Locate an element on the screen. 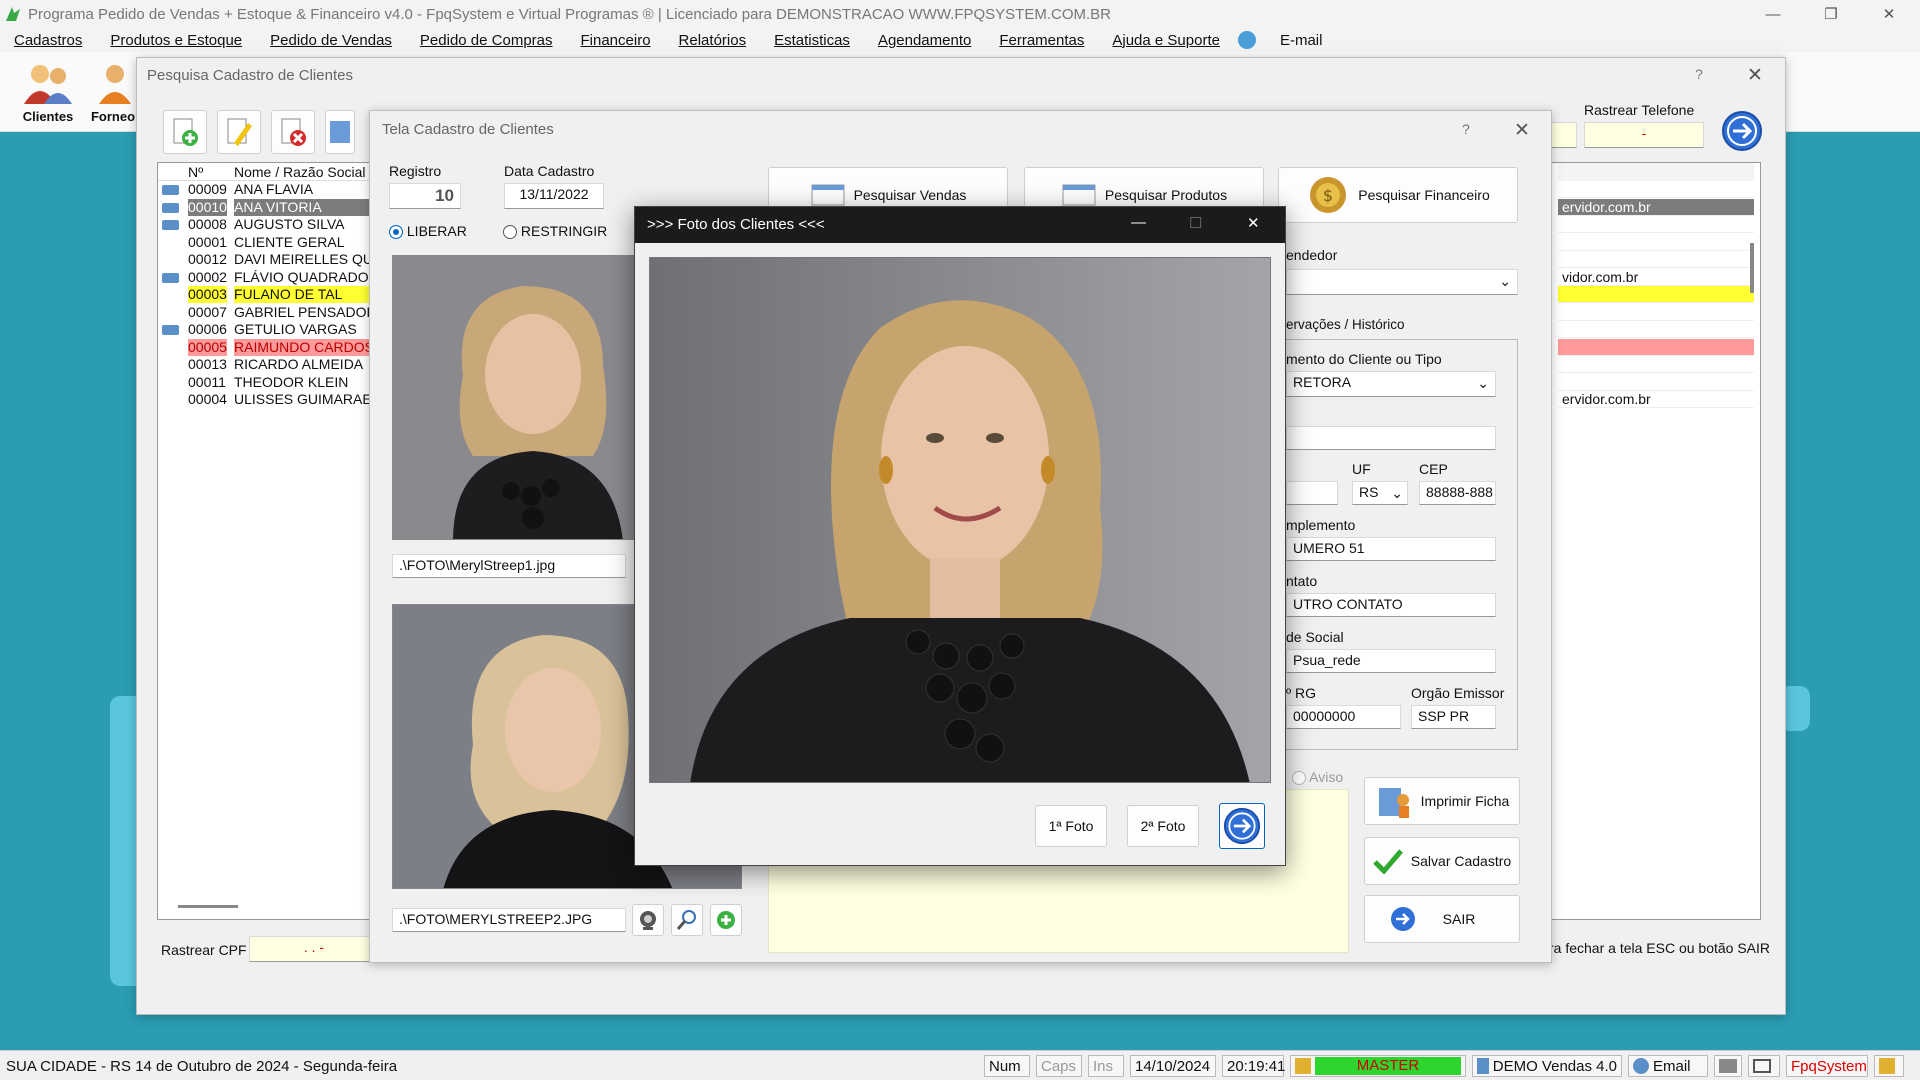  table-row: 00006 GETULIO VARGAS is located at coordinates (265, 329).